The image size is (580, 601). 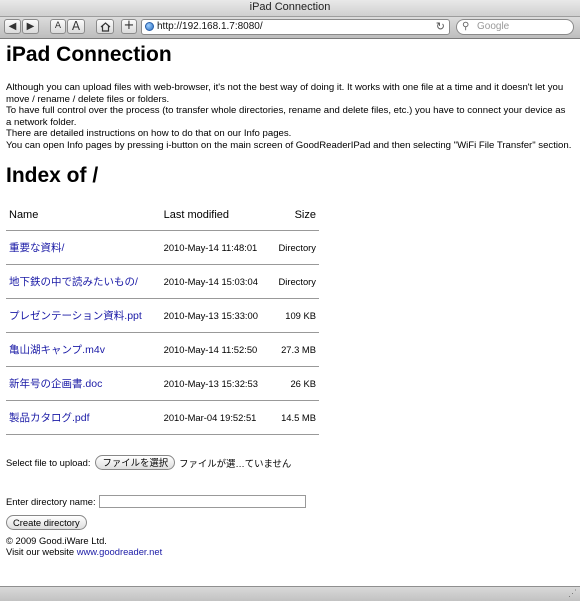 I want to click on table-row: 重要な資料/ 2010-May-14 11:48:01 Directory, so click(x=162, y=247).